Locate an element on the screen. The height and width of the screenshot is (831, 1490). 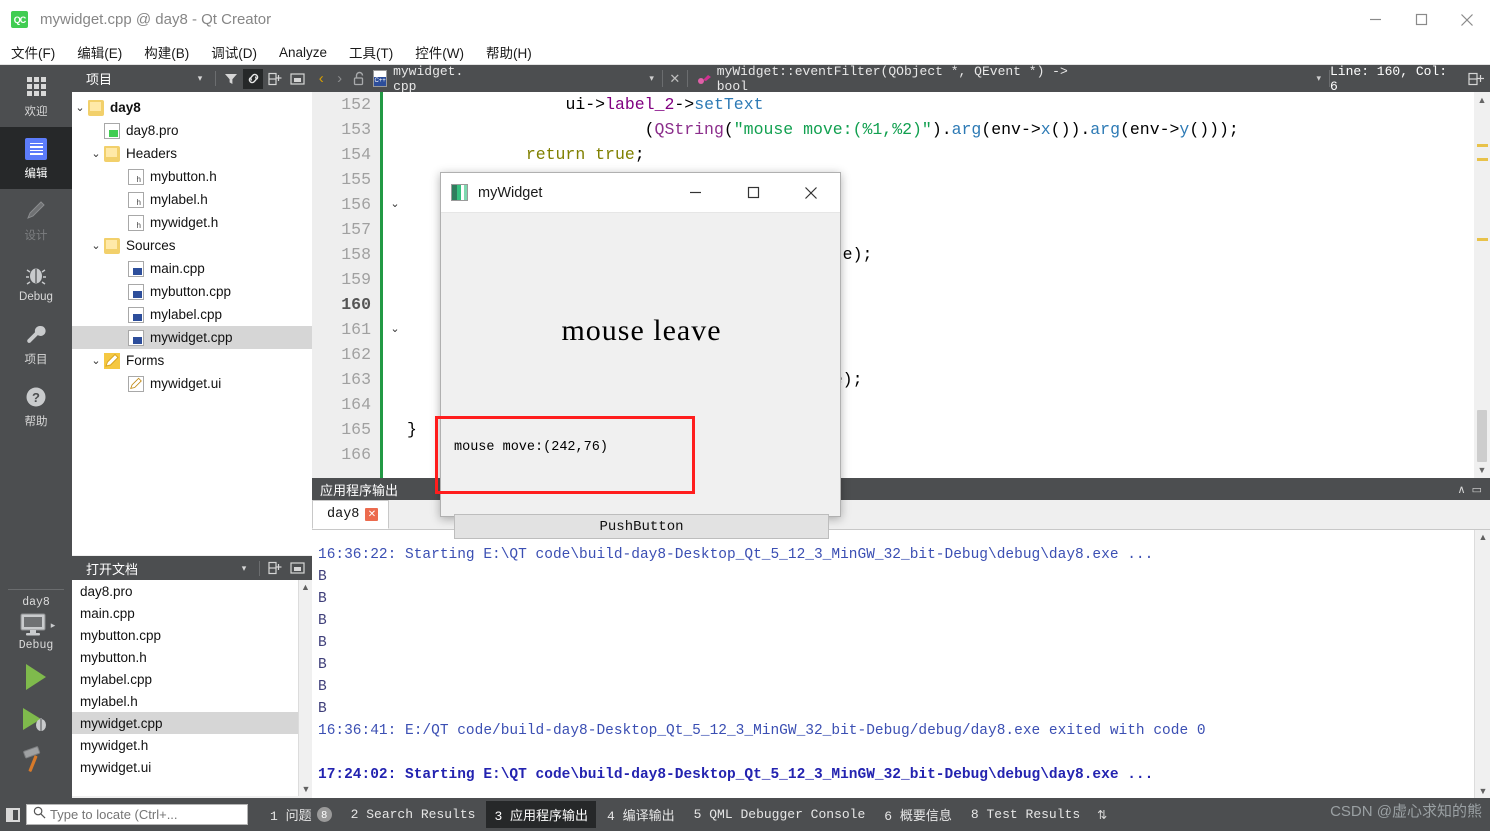
close-pane-icon: ▭ is located at coordinates (1477, 489).